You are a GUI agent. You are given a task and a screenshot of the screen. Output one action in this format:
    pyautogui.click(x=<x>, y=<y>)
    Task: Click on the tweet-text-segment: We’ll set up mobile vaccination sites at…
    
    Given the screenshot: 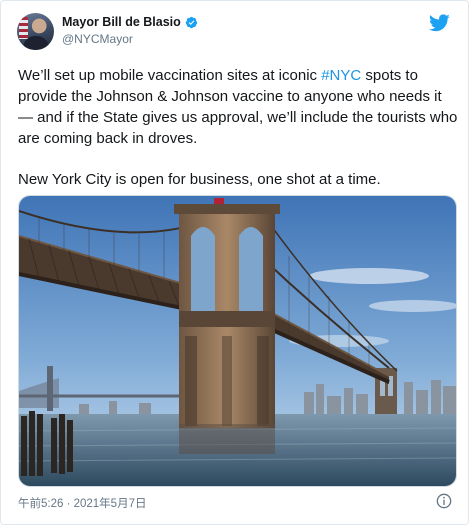 What is the action you would take?
    pyautogui.click(x=170, y=75)
    